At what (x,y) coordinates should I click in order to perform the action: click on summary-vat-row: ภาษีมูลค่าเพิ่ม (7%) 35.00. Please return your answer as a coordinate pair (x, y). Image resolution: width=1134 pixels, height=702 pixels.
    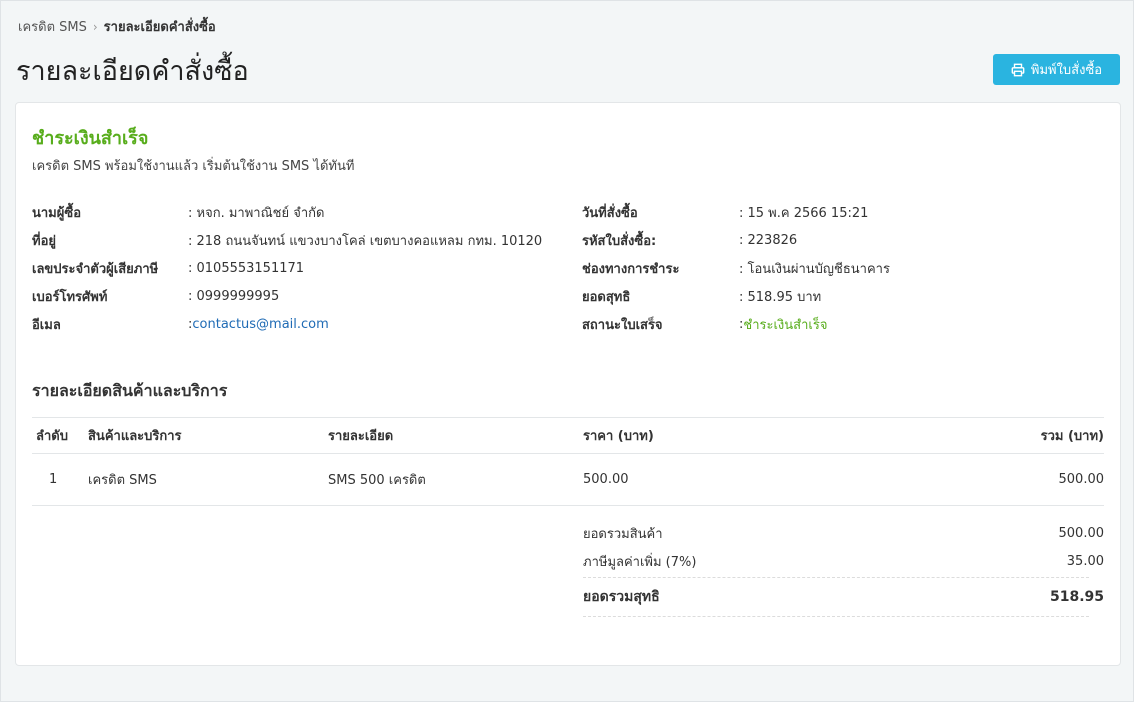
    Looking at the image, I should click on (843, 561).